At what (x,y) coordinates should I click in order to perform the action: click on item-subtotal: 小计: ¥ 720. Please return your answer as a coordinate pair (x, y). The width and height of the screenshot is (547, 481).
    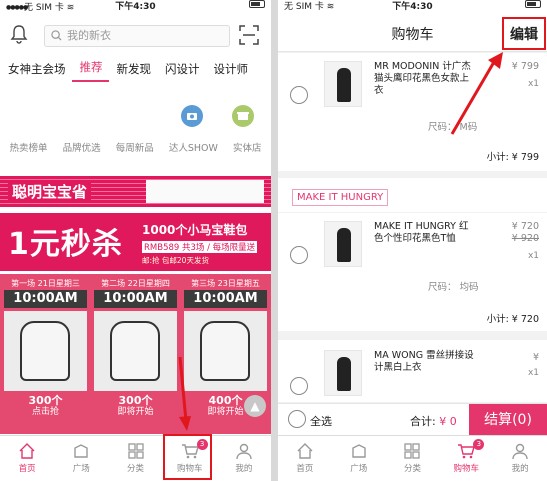
    Looking at the image, I should click on (512, 319).